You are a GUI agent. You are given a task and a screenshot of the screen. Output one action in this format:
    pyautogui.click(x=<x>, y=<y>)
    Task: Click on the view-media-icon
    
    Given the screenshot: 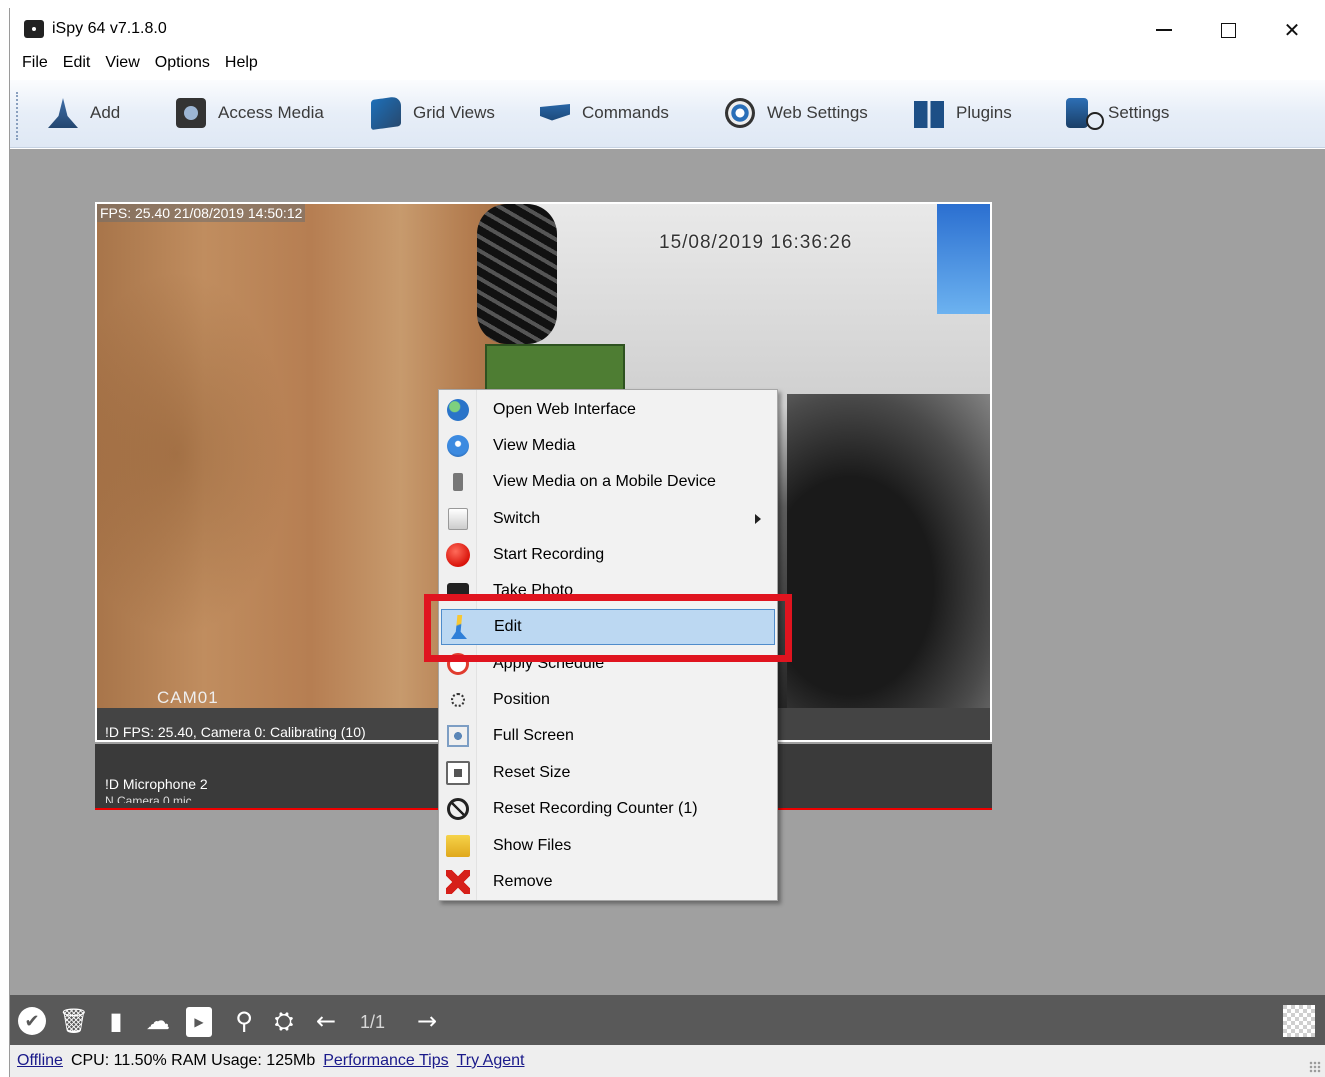 What is the action you would take?
    pyautogui.click(x=458, y=446)
    